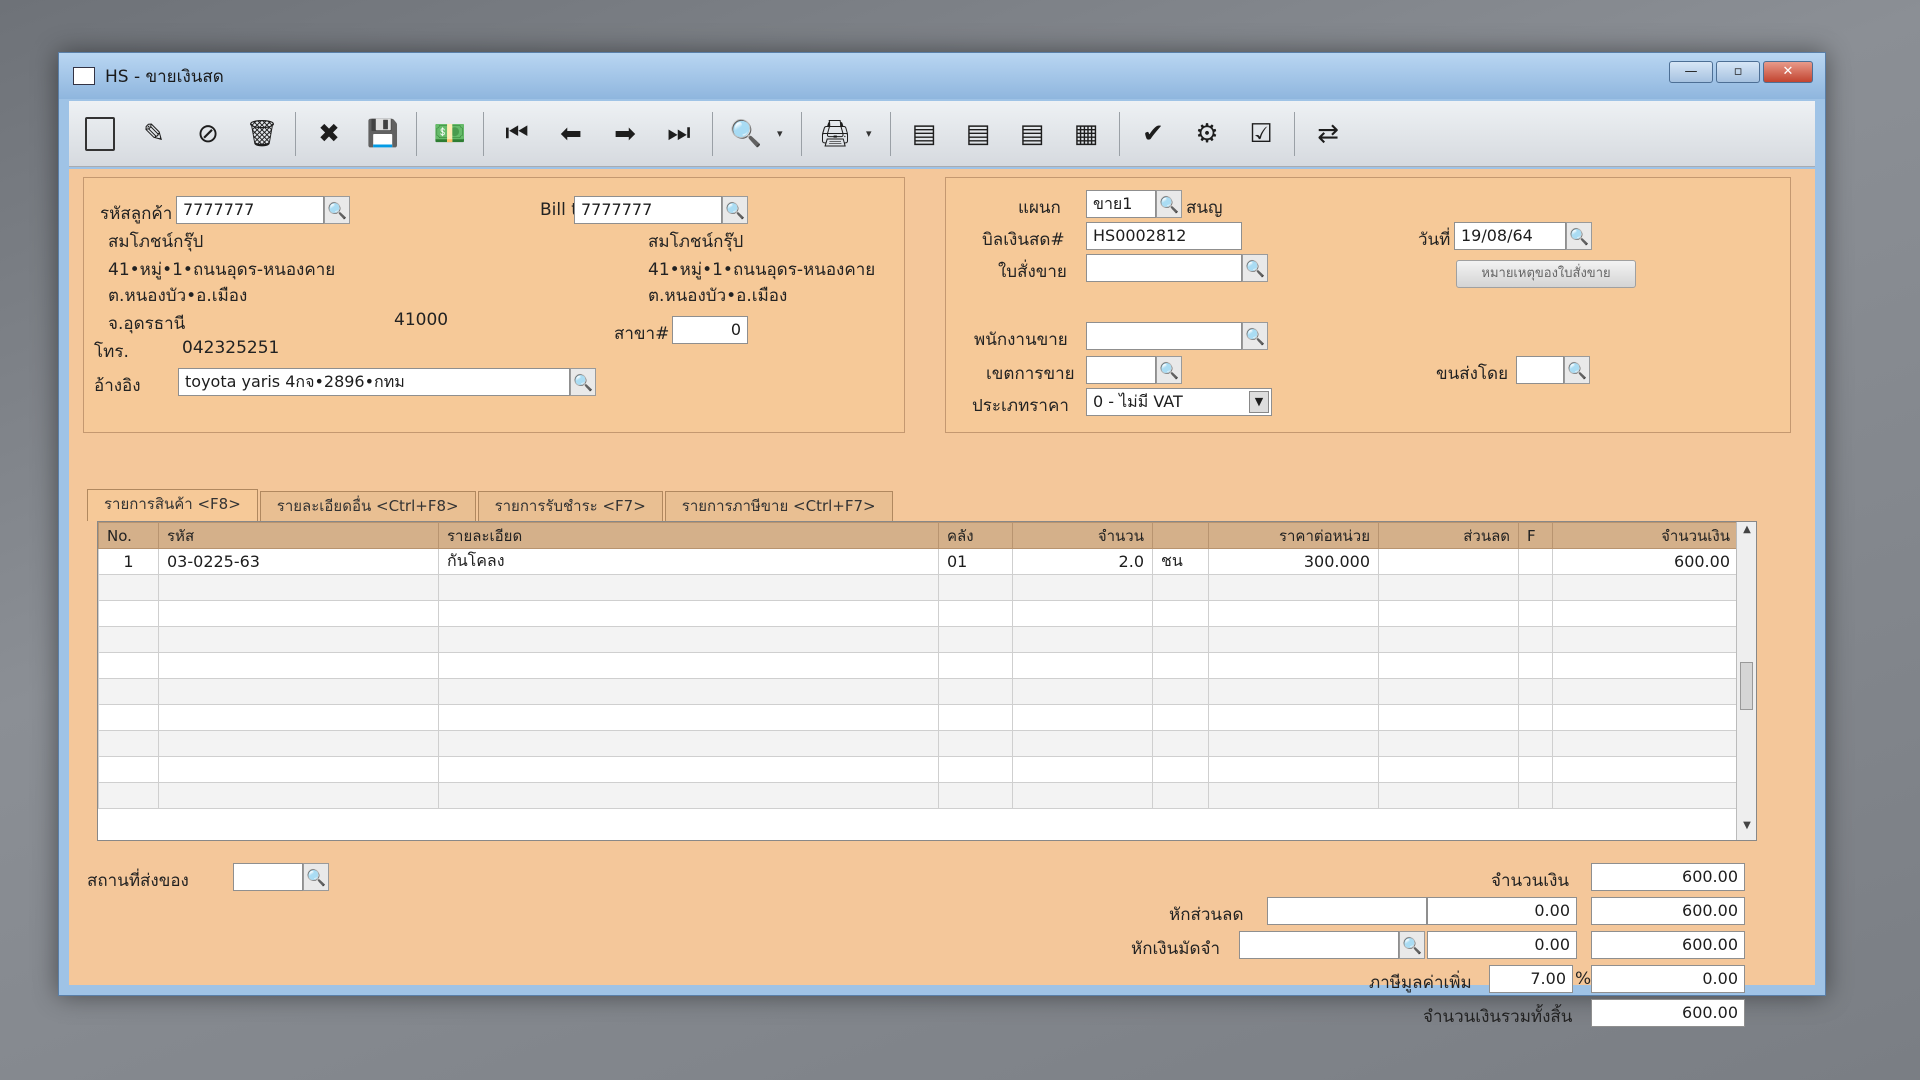 This screenshot has width=1920, height=1080. Describe the element at coordinates (1293, 561) in the screenshot. I see `table-cell: 300.000` at that location.